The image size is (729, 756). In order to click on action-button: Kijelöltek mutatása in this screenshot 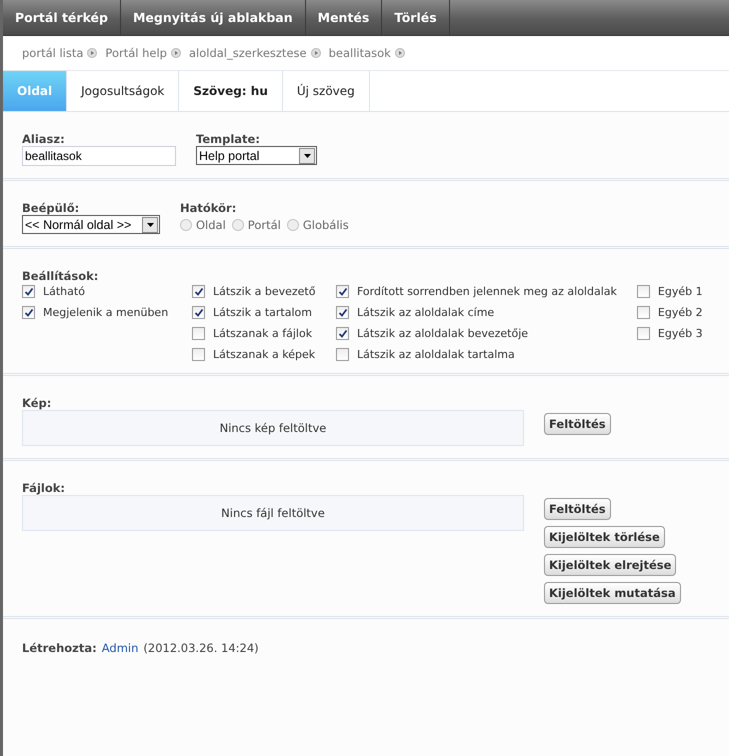, I will do `click(612, 593)`.